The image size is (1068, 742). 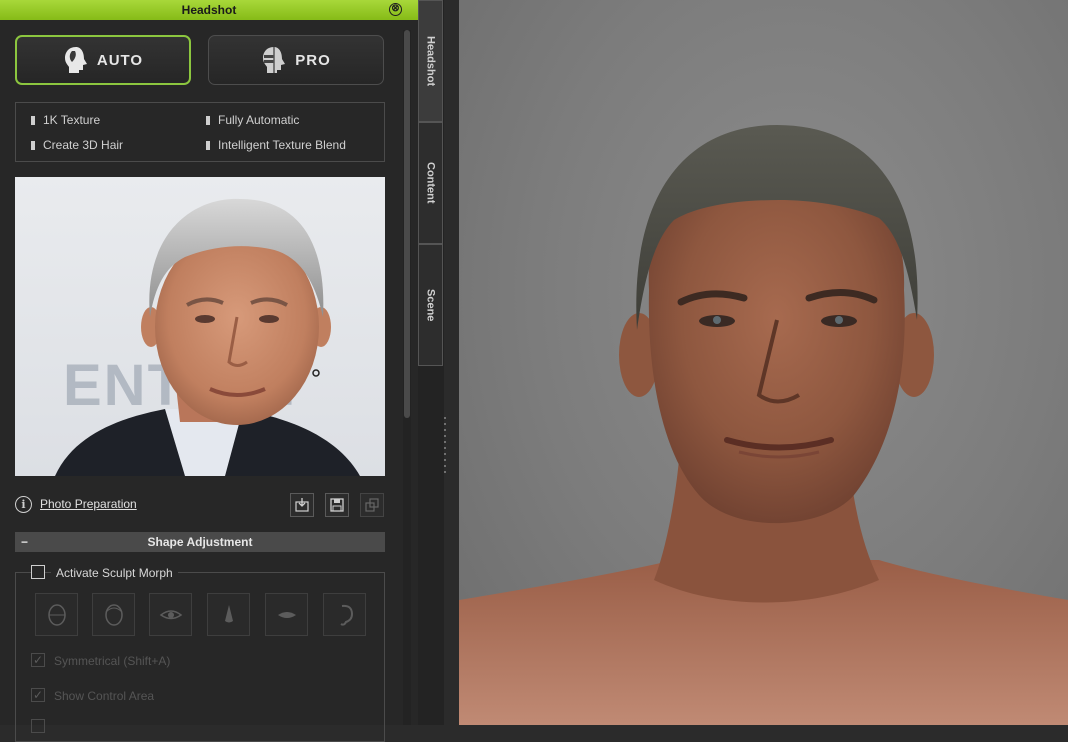 I want to click on save-icon, so click(x=337, y=505).